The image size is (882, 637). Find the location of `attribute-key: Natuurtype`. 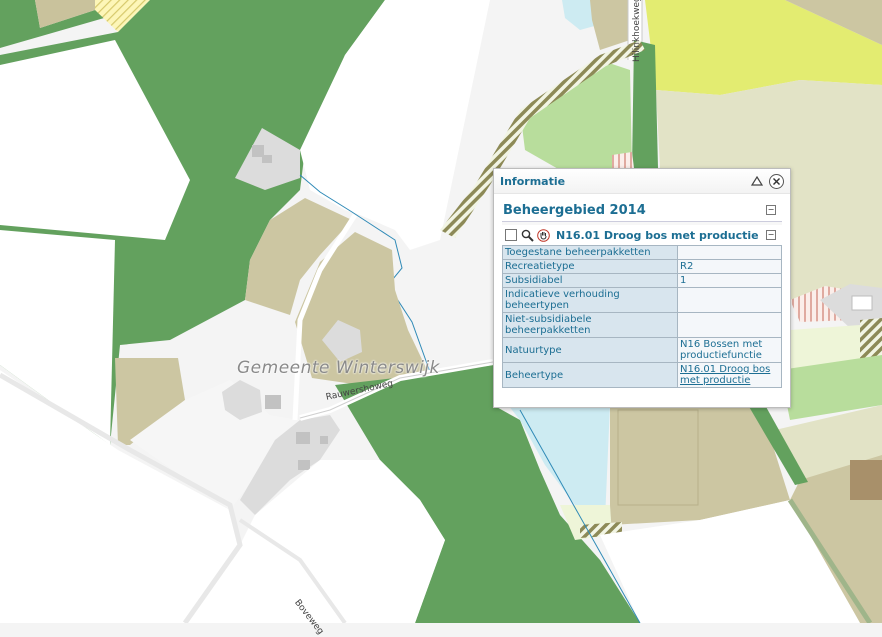

attribute-key: Natuurtype is located at coordinates (590, 350).